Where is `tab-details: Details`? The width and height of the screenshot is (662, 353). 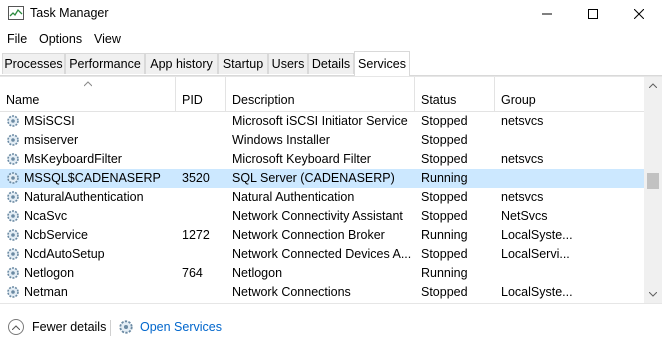
tab-details: Details is located at coordinates (331, 63).